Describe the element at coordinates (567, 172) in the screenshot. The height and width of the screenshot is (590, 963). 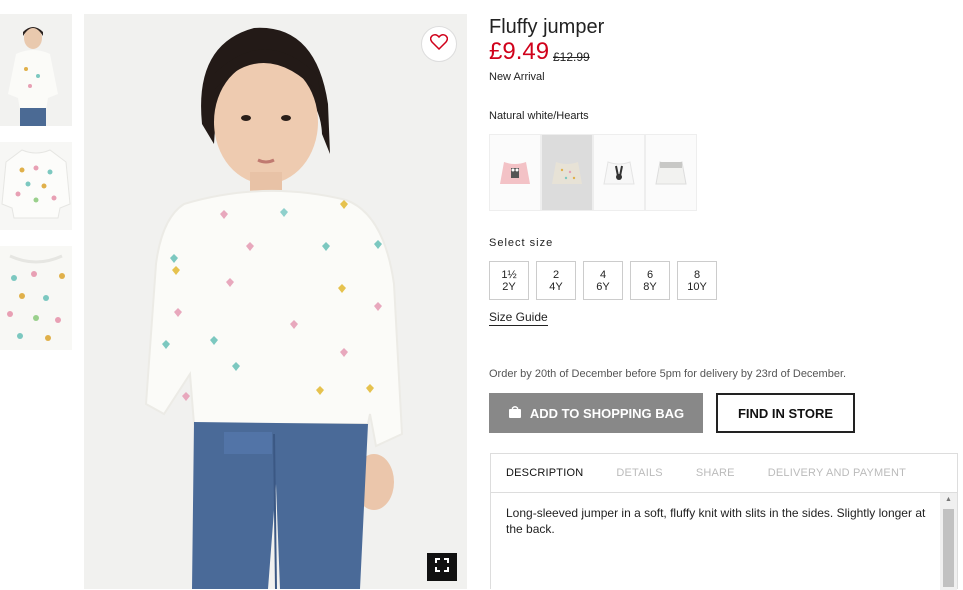
I see `swatch-natural-white-hearts` at that location.